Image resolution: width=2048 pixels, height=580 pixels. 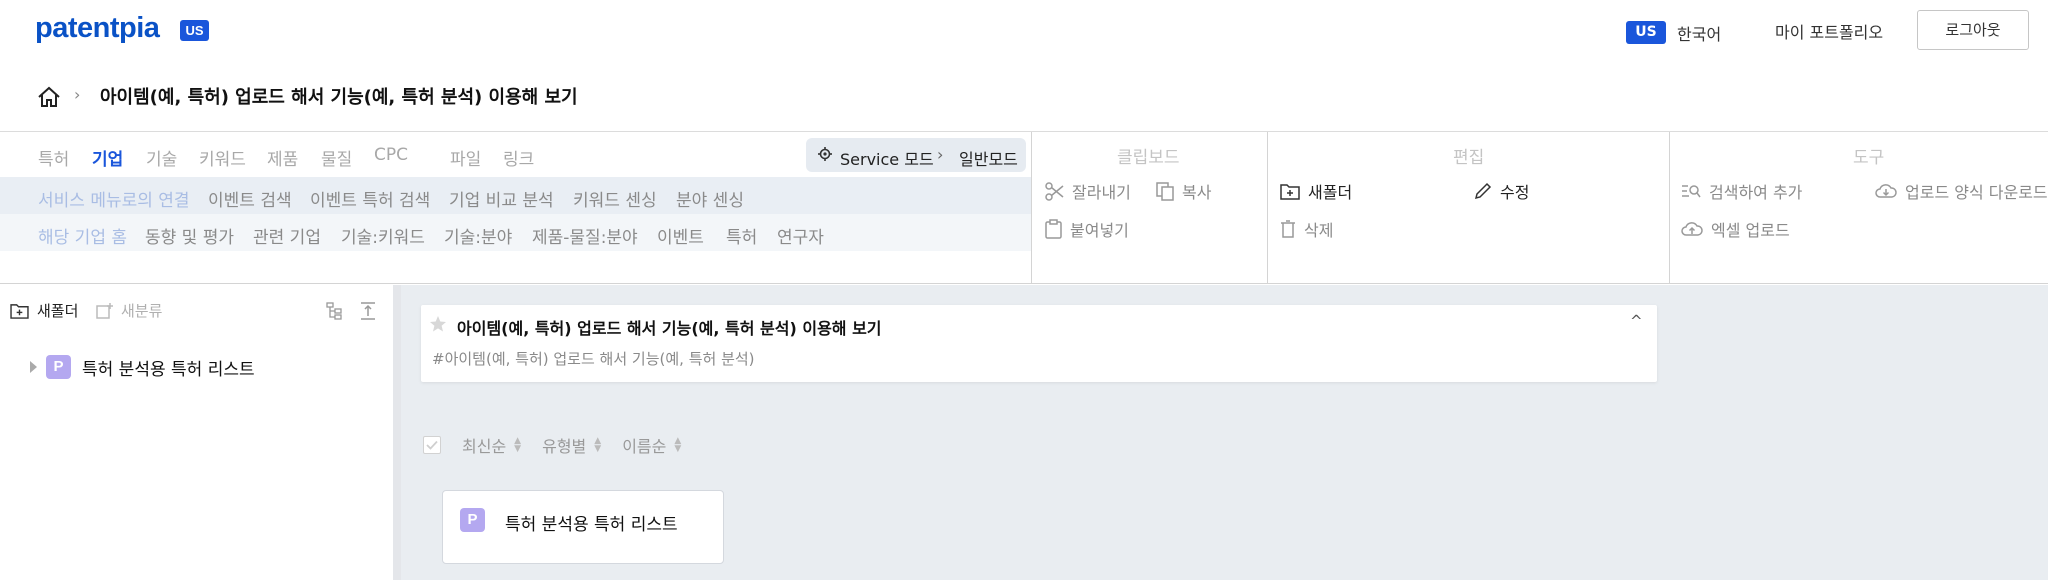 I want to click on sort-name: 이름순 ▲ ▼, so click(x=651, y=445).